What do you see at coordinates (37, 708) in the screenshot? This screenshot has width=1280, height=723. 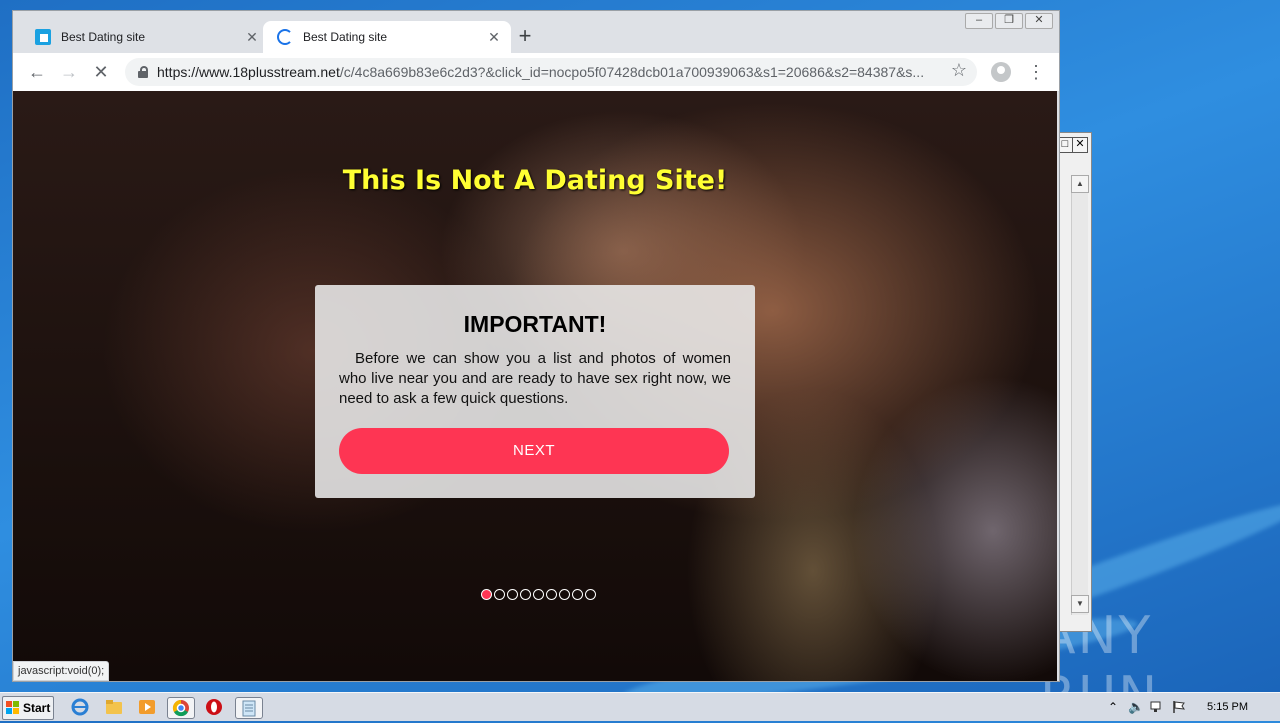 I see `start-label: Start` at bounding box center [37, 708].